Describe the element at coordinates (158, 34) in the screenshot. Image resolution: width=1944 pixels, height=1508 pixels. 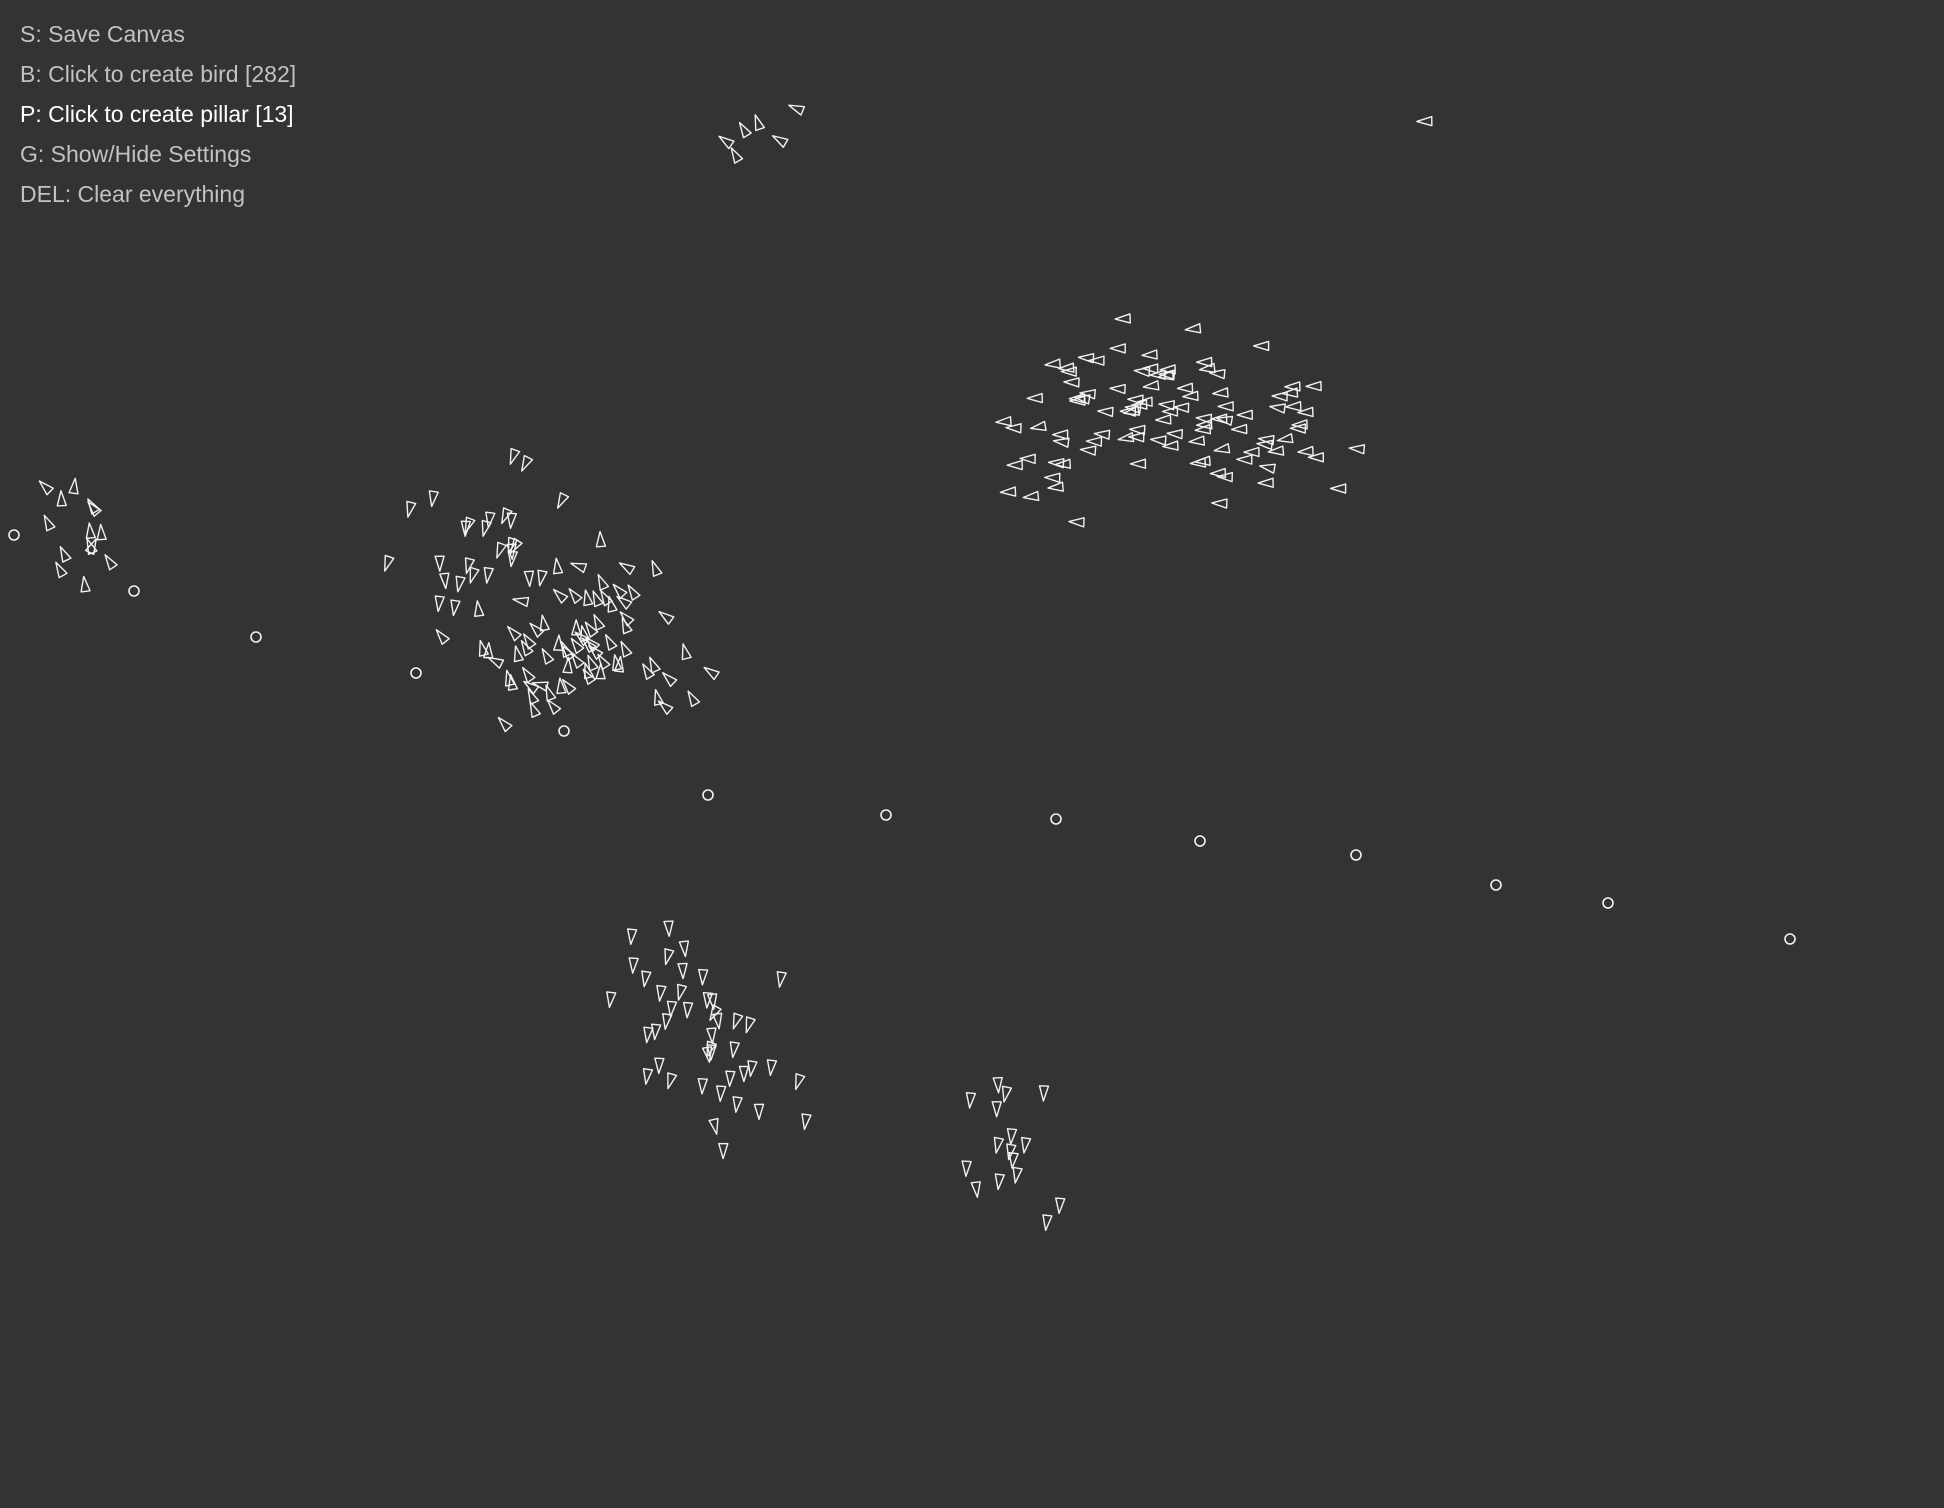
I see `menu-save-canvas: S: Save Canvas` at that location.